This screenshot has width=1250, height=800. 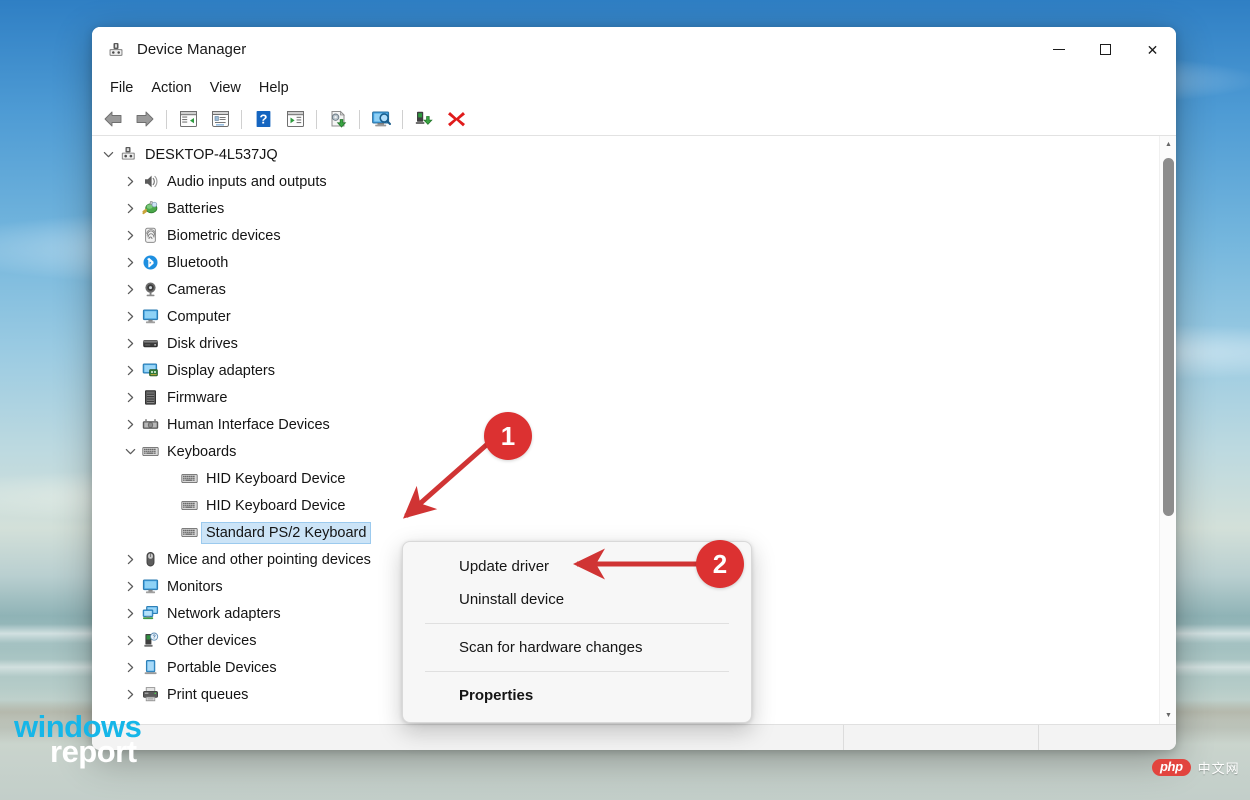 I want to click on tree-node-label: Display adapters, so click(x=221, y=370).